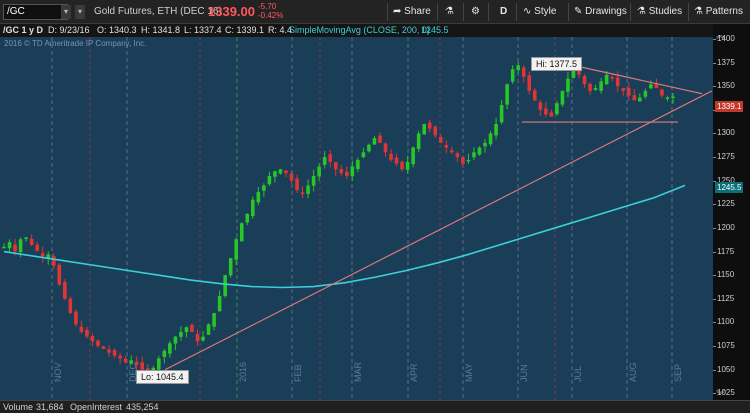 This screenshot has height=413, width=750. What do you see at coordinates (726, 157) in the screenshot?
I see `price-tick-label: 1275` at bounding box center [726, 157].